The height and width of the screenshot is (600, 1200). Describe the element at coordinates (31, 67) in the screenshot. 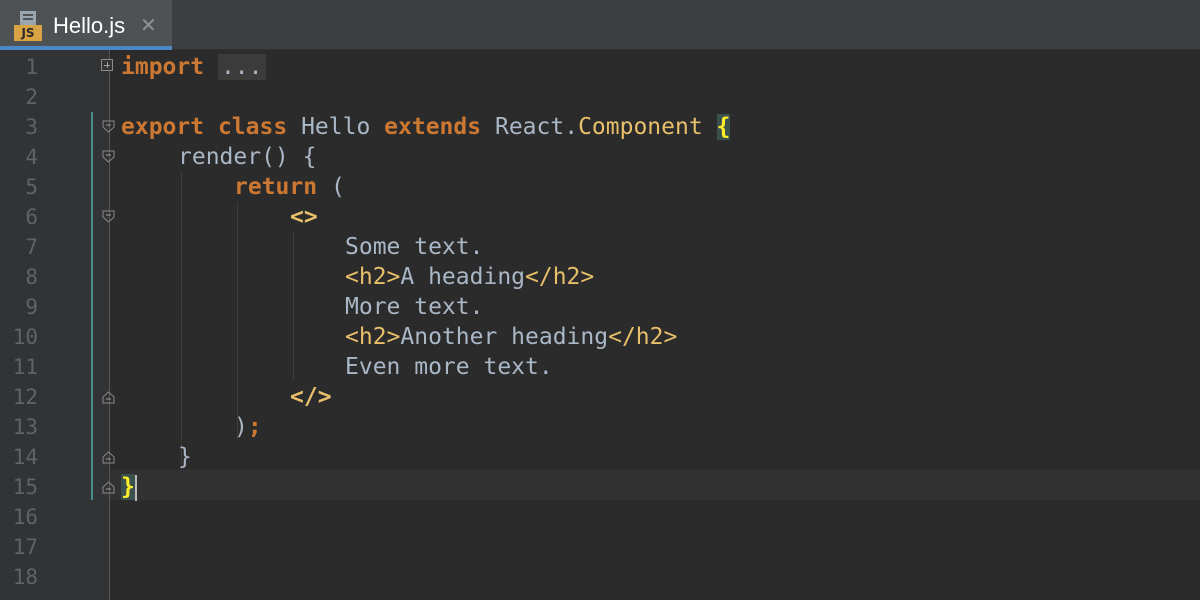

I see `line-number: 1` at that location.